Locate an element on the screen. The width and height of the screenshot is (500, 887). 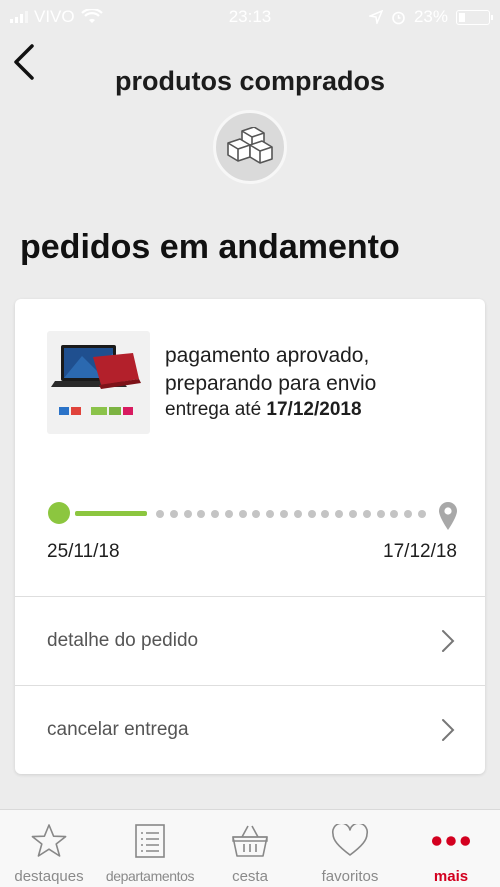
status-bar: VIVO 23:13 23% is located at coordinates (250, 17).